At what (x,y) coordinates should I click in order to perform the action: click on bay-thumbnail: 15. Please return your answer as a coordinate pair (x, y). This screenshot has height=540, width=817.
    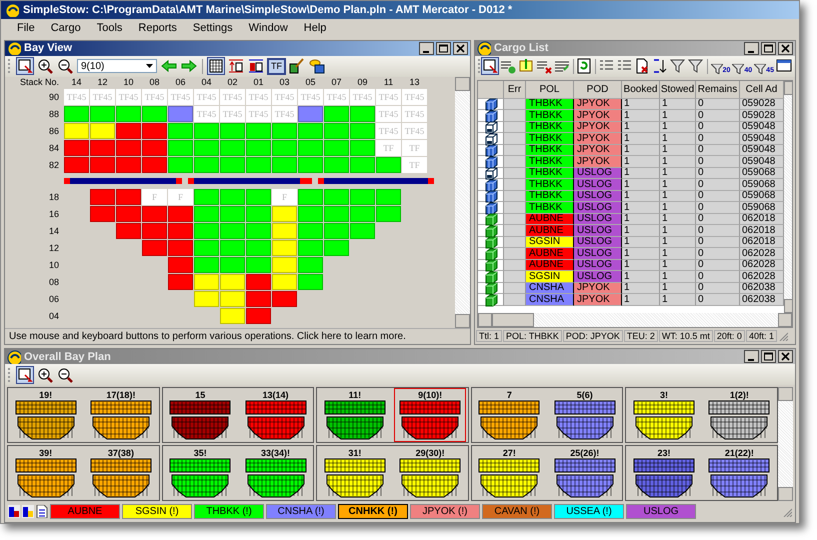
    Looking at the image, I should click on (200, 415).